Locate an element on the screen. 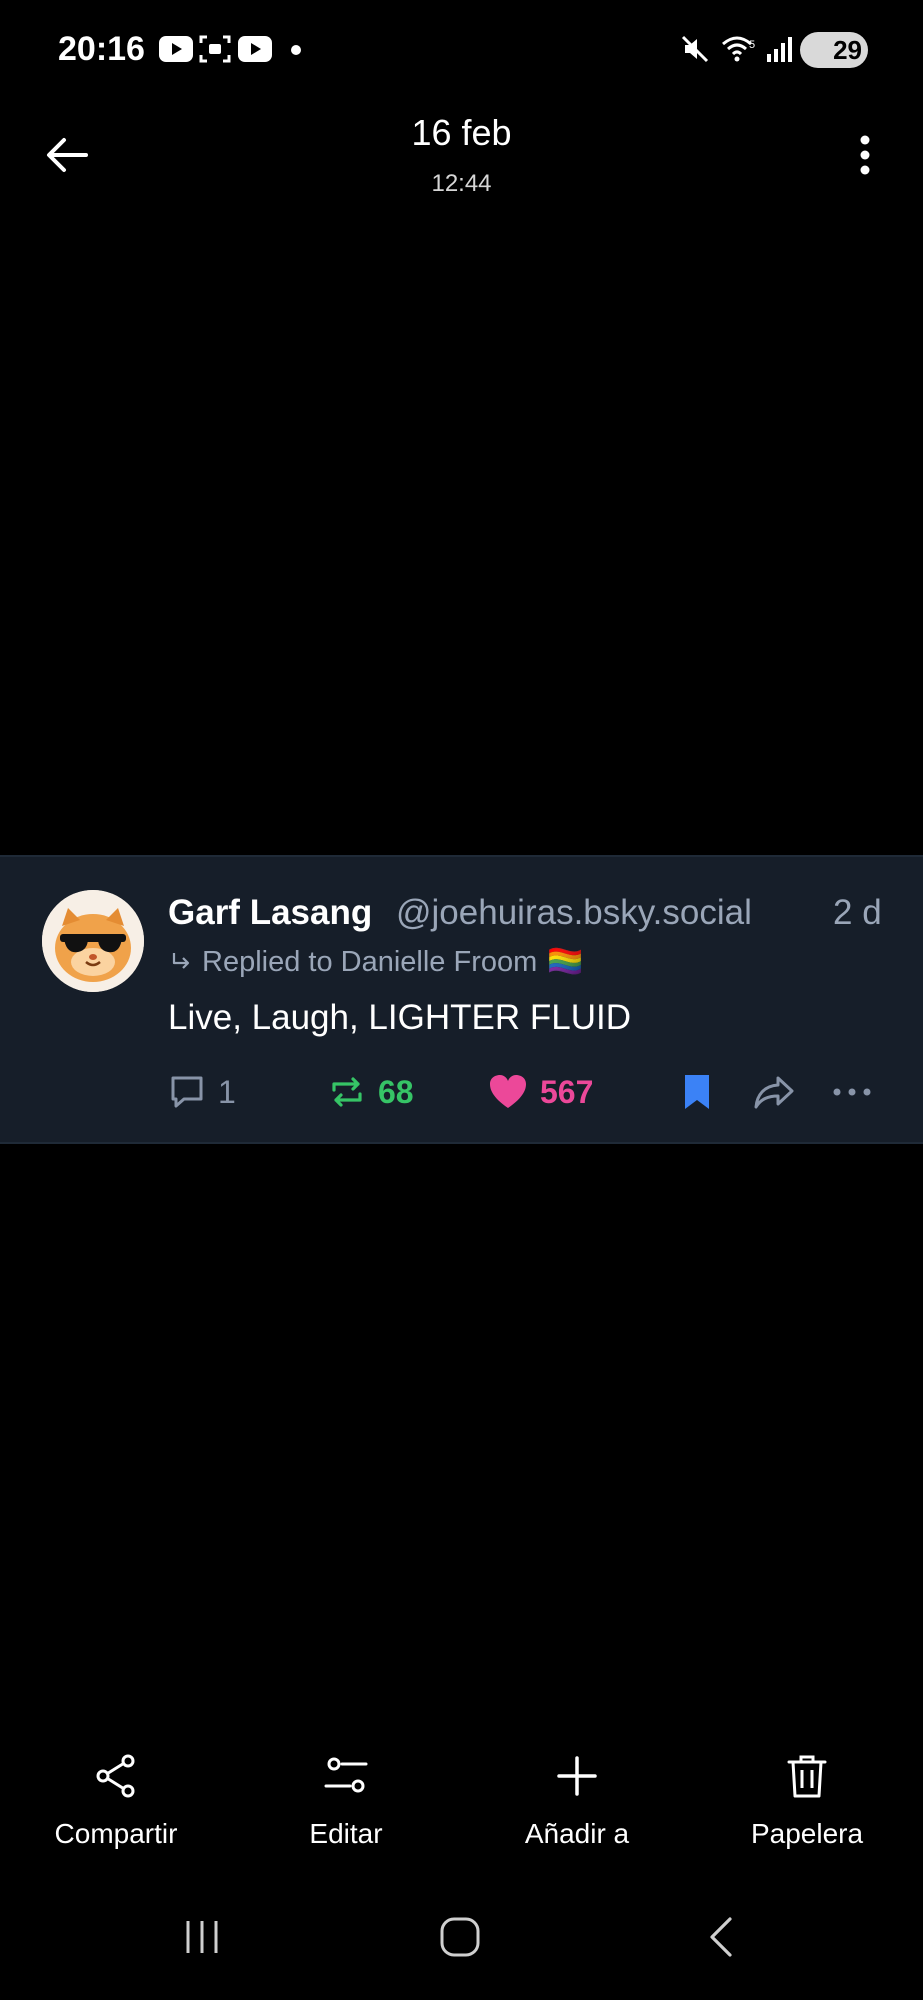 The image size is (923, 2000). post-more-button is located at coordinates (852, 1092).